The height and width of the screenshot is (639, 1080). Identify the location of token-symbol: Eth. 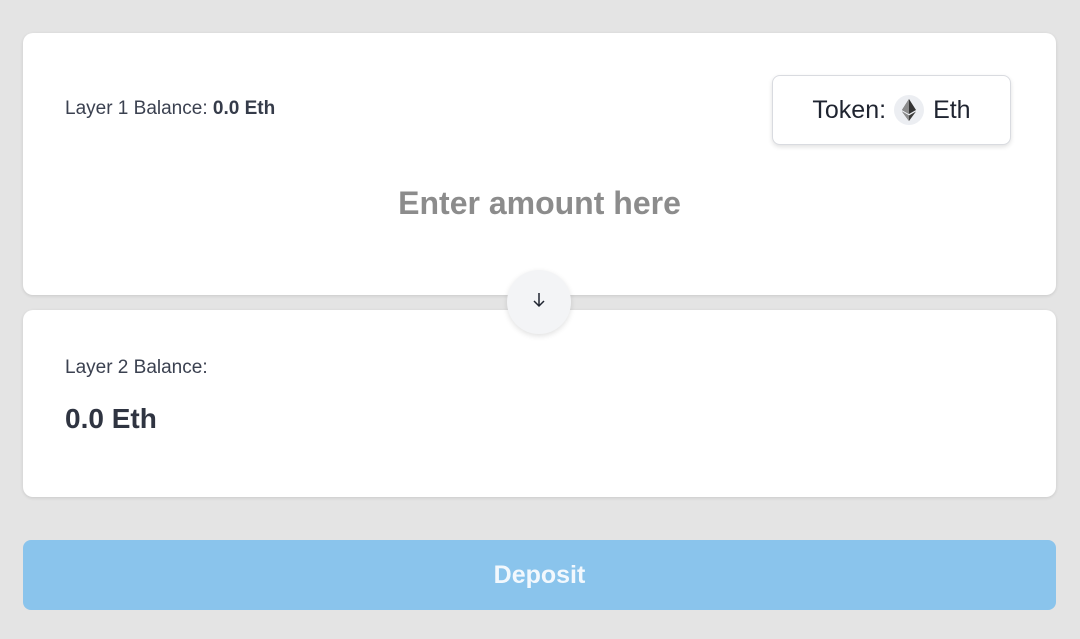
(952, 109).